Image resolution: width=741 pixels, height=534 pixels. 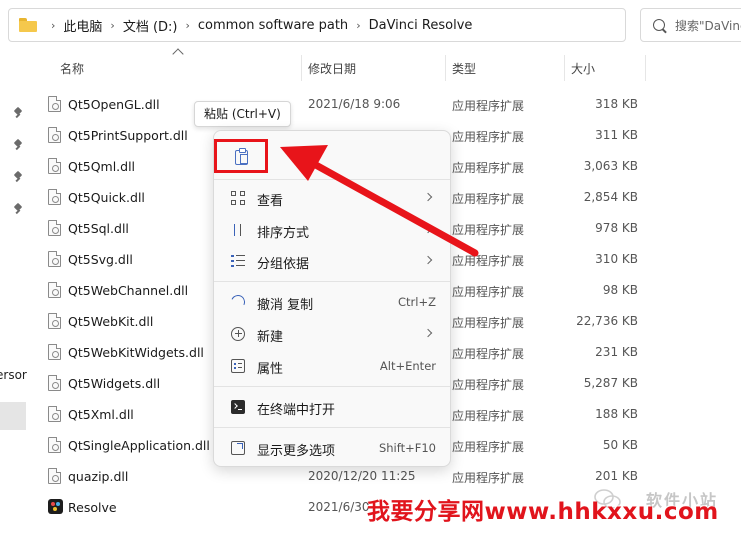 I want to click on file-name: Qt5WebKitWidgets.dll, so click(x=136, y=352).